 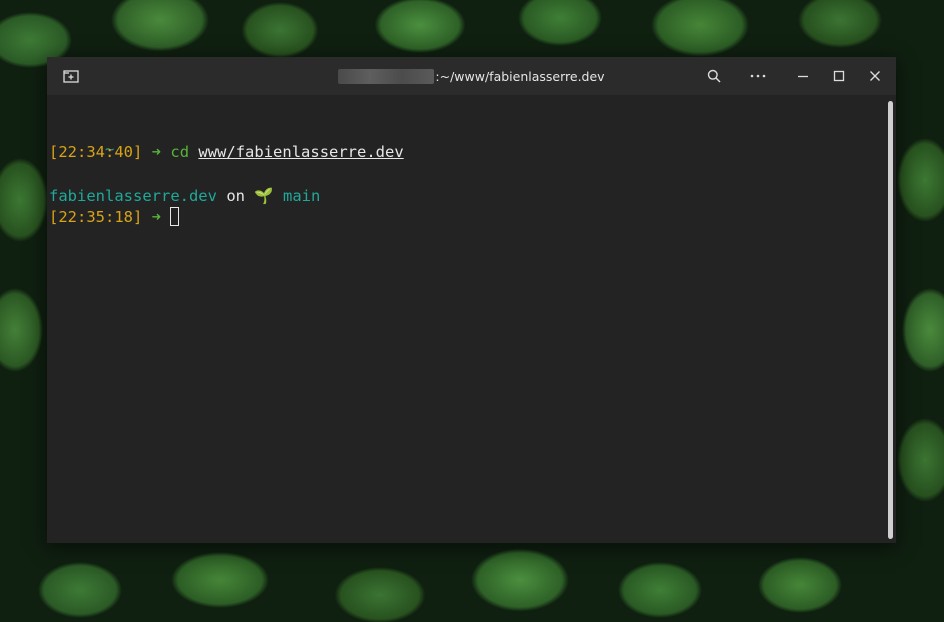 What do you see at coordinates (133, 196) in the screenshot?
I see `current-directory: fabienlasserre.dev` at bounding box center [133, 196].